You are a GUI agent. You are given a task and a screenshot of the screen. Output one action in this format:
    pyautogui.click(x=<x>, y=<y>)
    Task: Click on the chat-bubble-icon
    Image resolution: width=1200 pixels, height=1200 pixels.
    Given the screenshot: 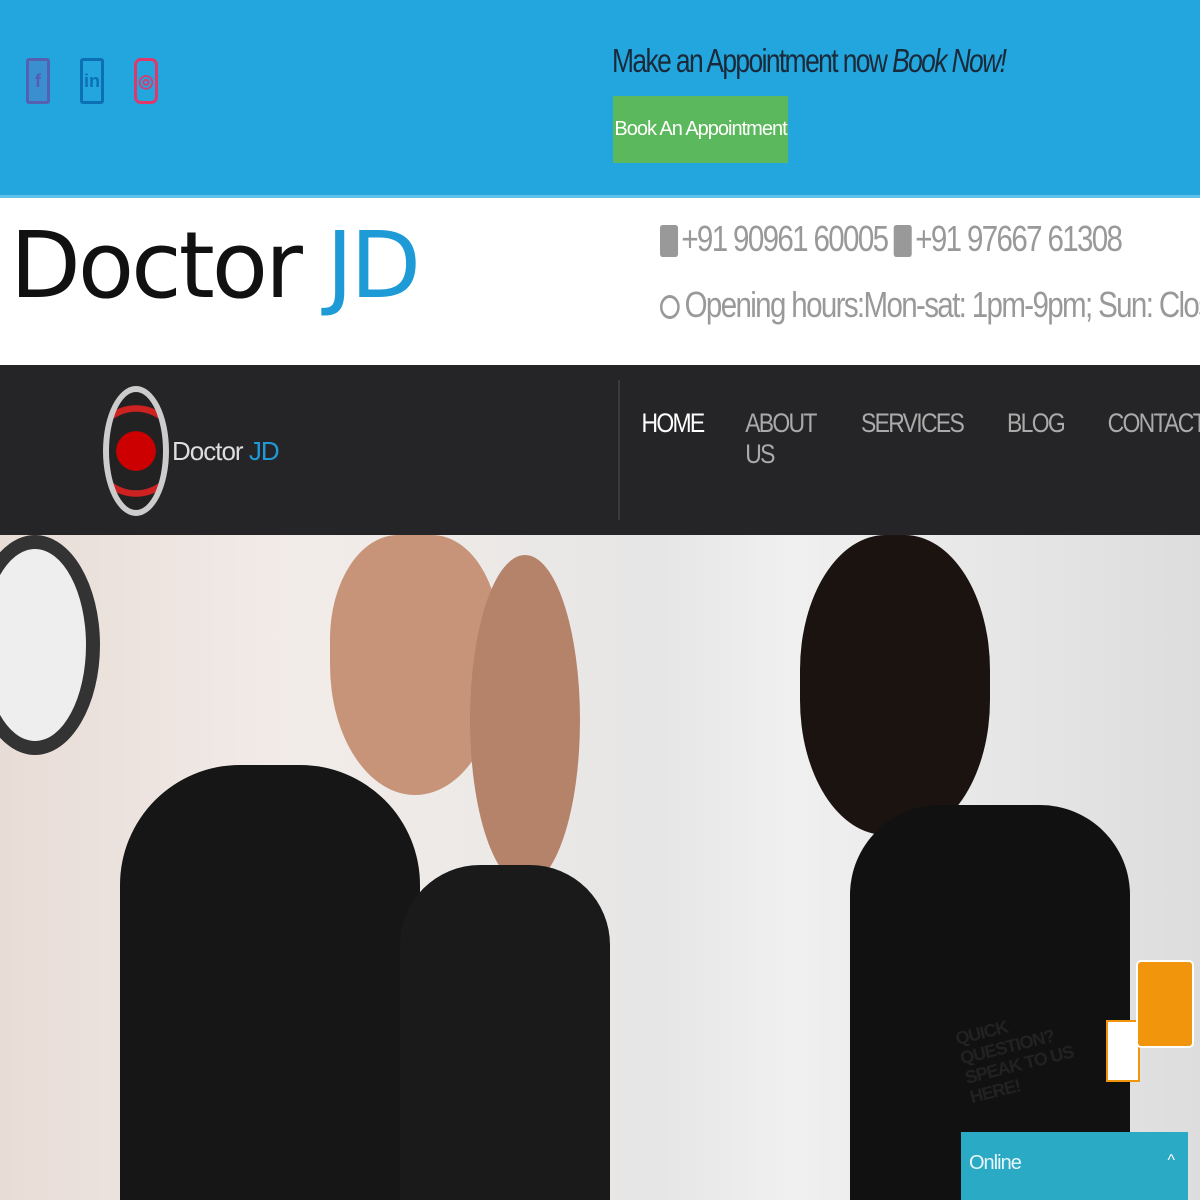 What is the action you would take?
    pyautogui.click(x=1123, y=1051)
    